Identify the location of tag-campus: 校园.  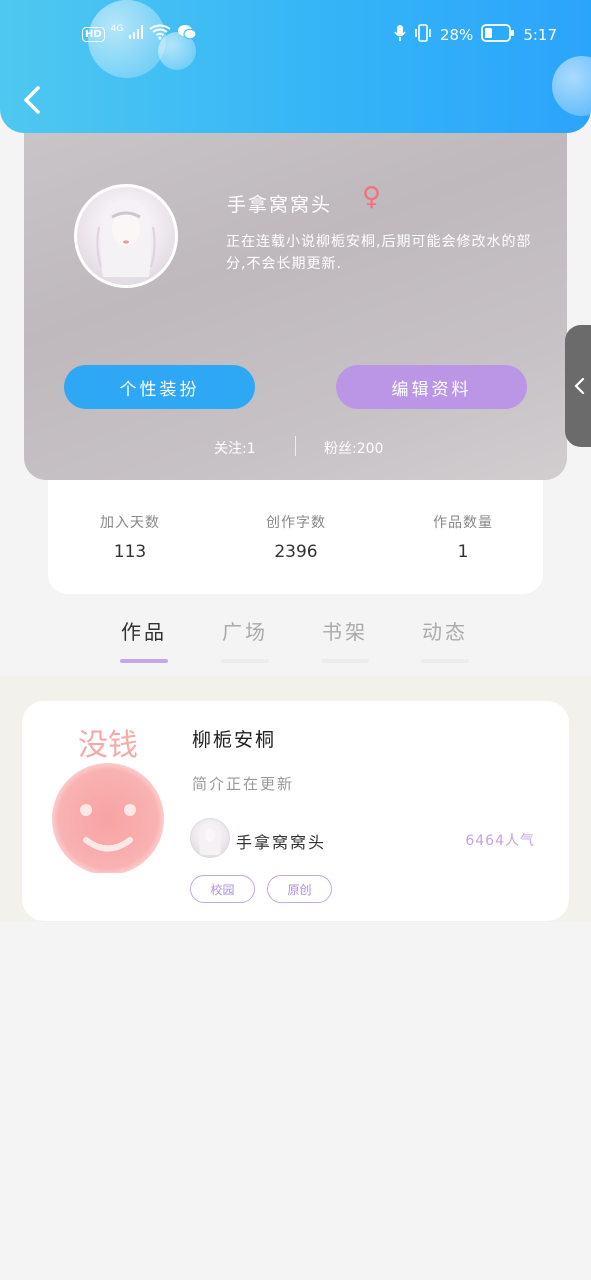
(222, 889).